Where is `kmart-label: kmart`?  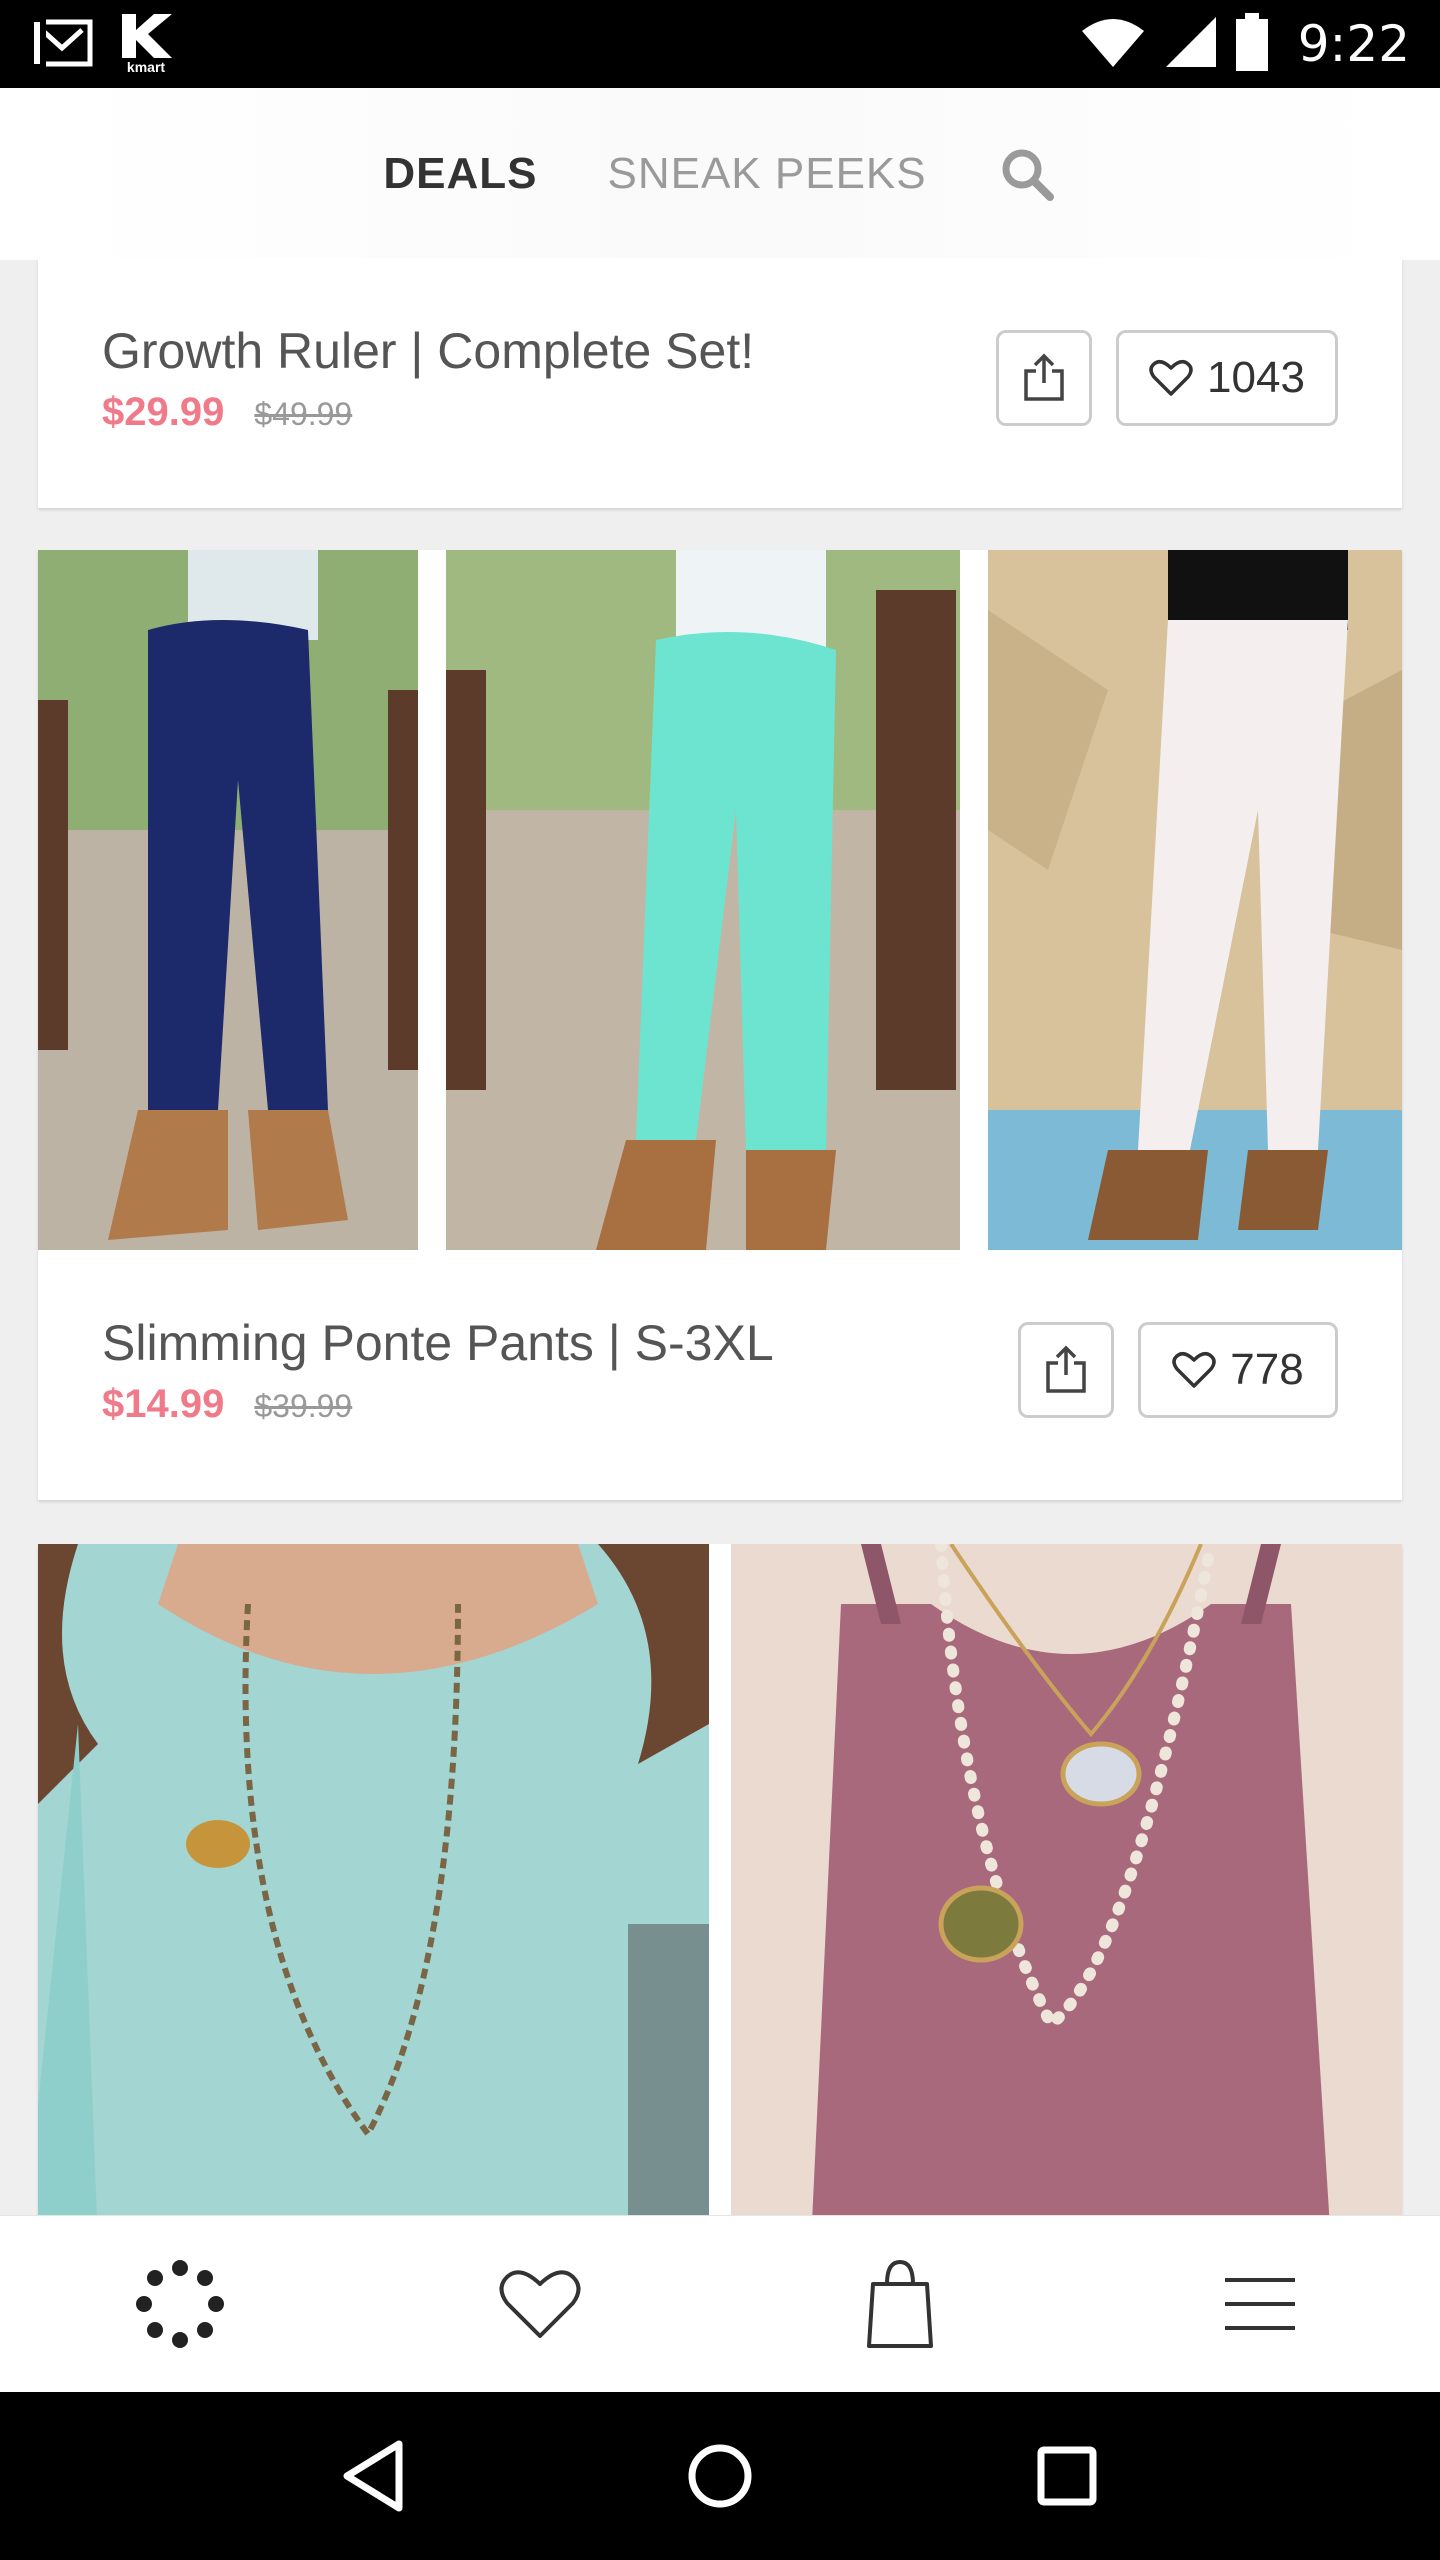
kmart-label: kmart is located at coordinates (146, 67).